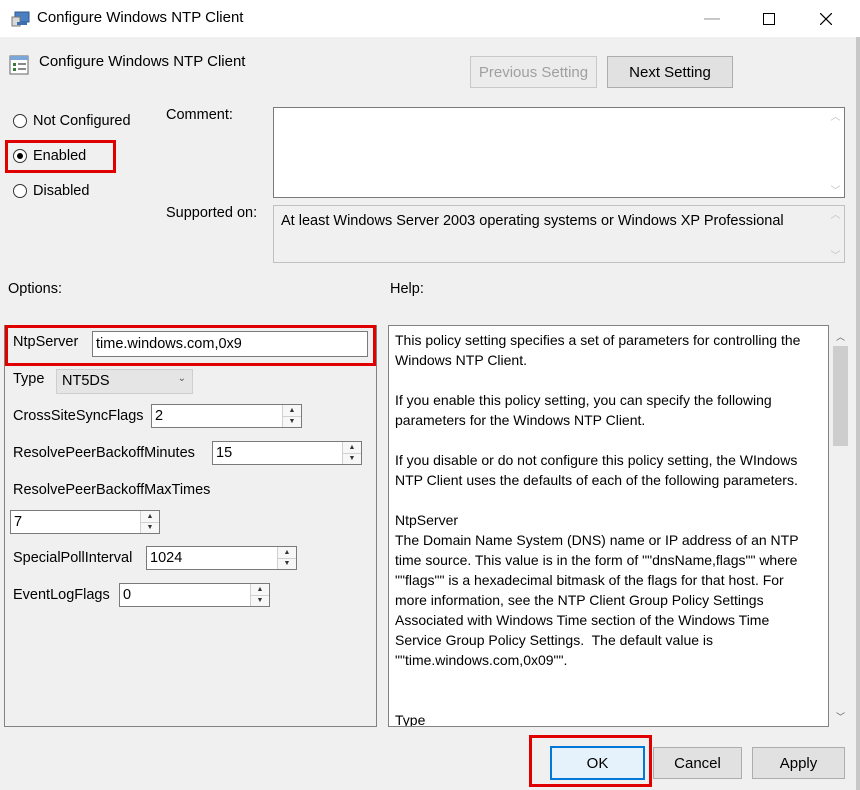 The width and height of the screenshot is (860, 790). What do you see at coordinates (124, 381) in the screenshot?
I see `type-select: NT5DS ⌄` at bounding box center [124, 381].